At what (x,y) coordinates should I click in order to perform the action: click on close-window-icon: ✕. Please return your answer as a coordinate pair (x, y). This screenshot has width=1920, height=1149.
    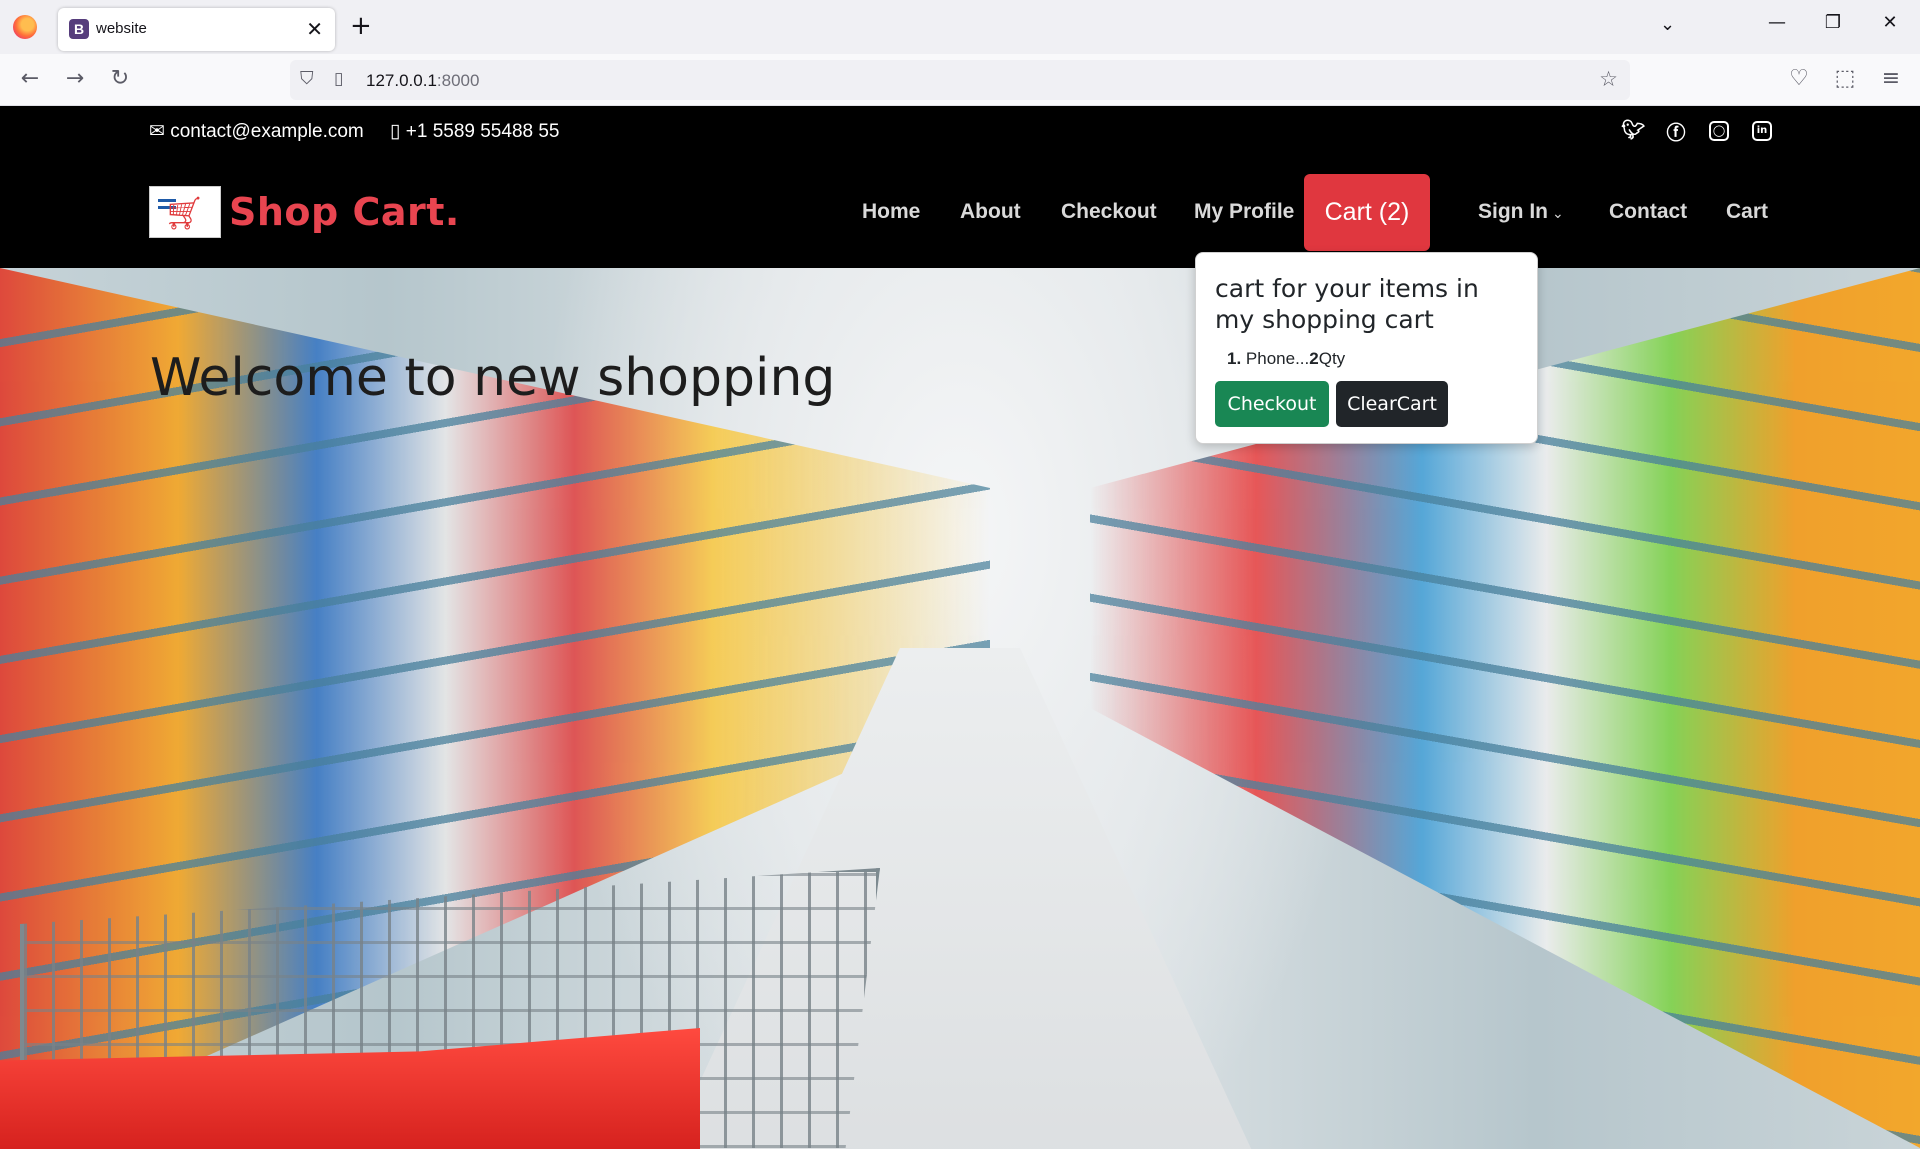
    Looking at the image, I should click on (1890, 22).